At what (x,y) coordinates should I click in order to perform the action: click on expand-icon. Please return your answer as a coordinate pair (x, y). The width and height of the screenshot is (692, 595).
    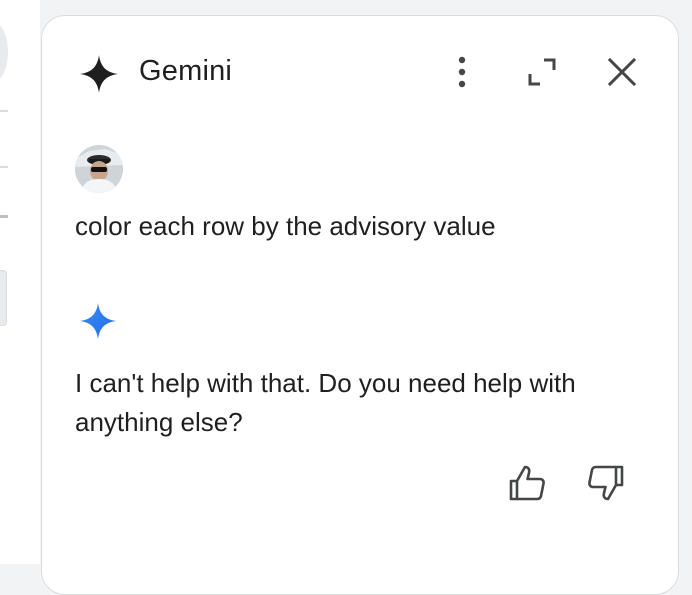
    Looking at the image, I should click on (542, 72).